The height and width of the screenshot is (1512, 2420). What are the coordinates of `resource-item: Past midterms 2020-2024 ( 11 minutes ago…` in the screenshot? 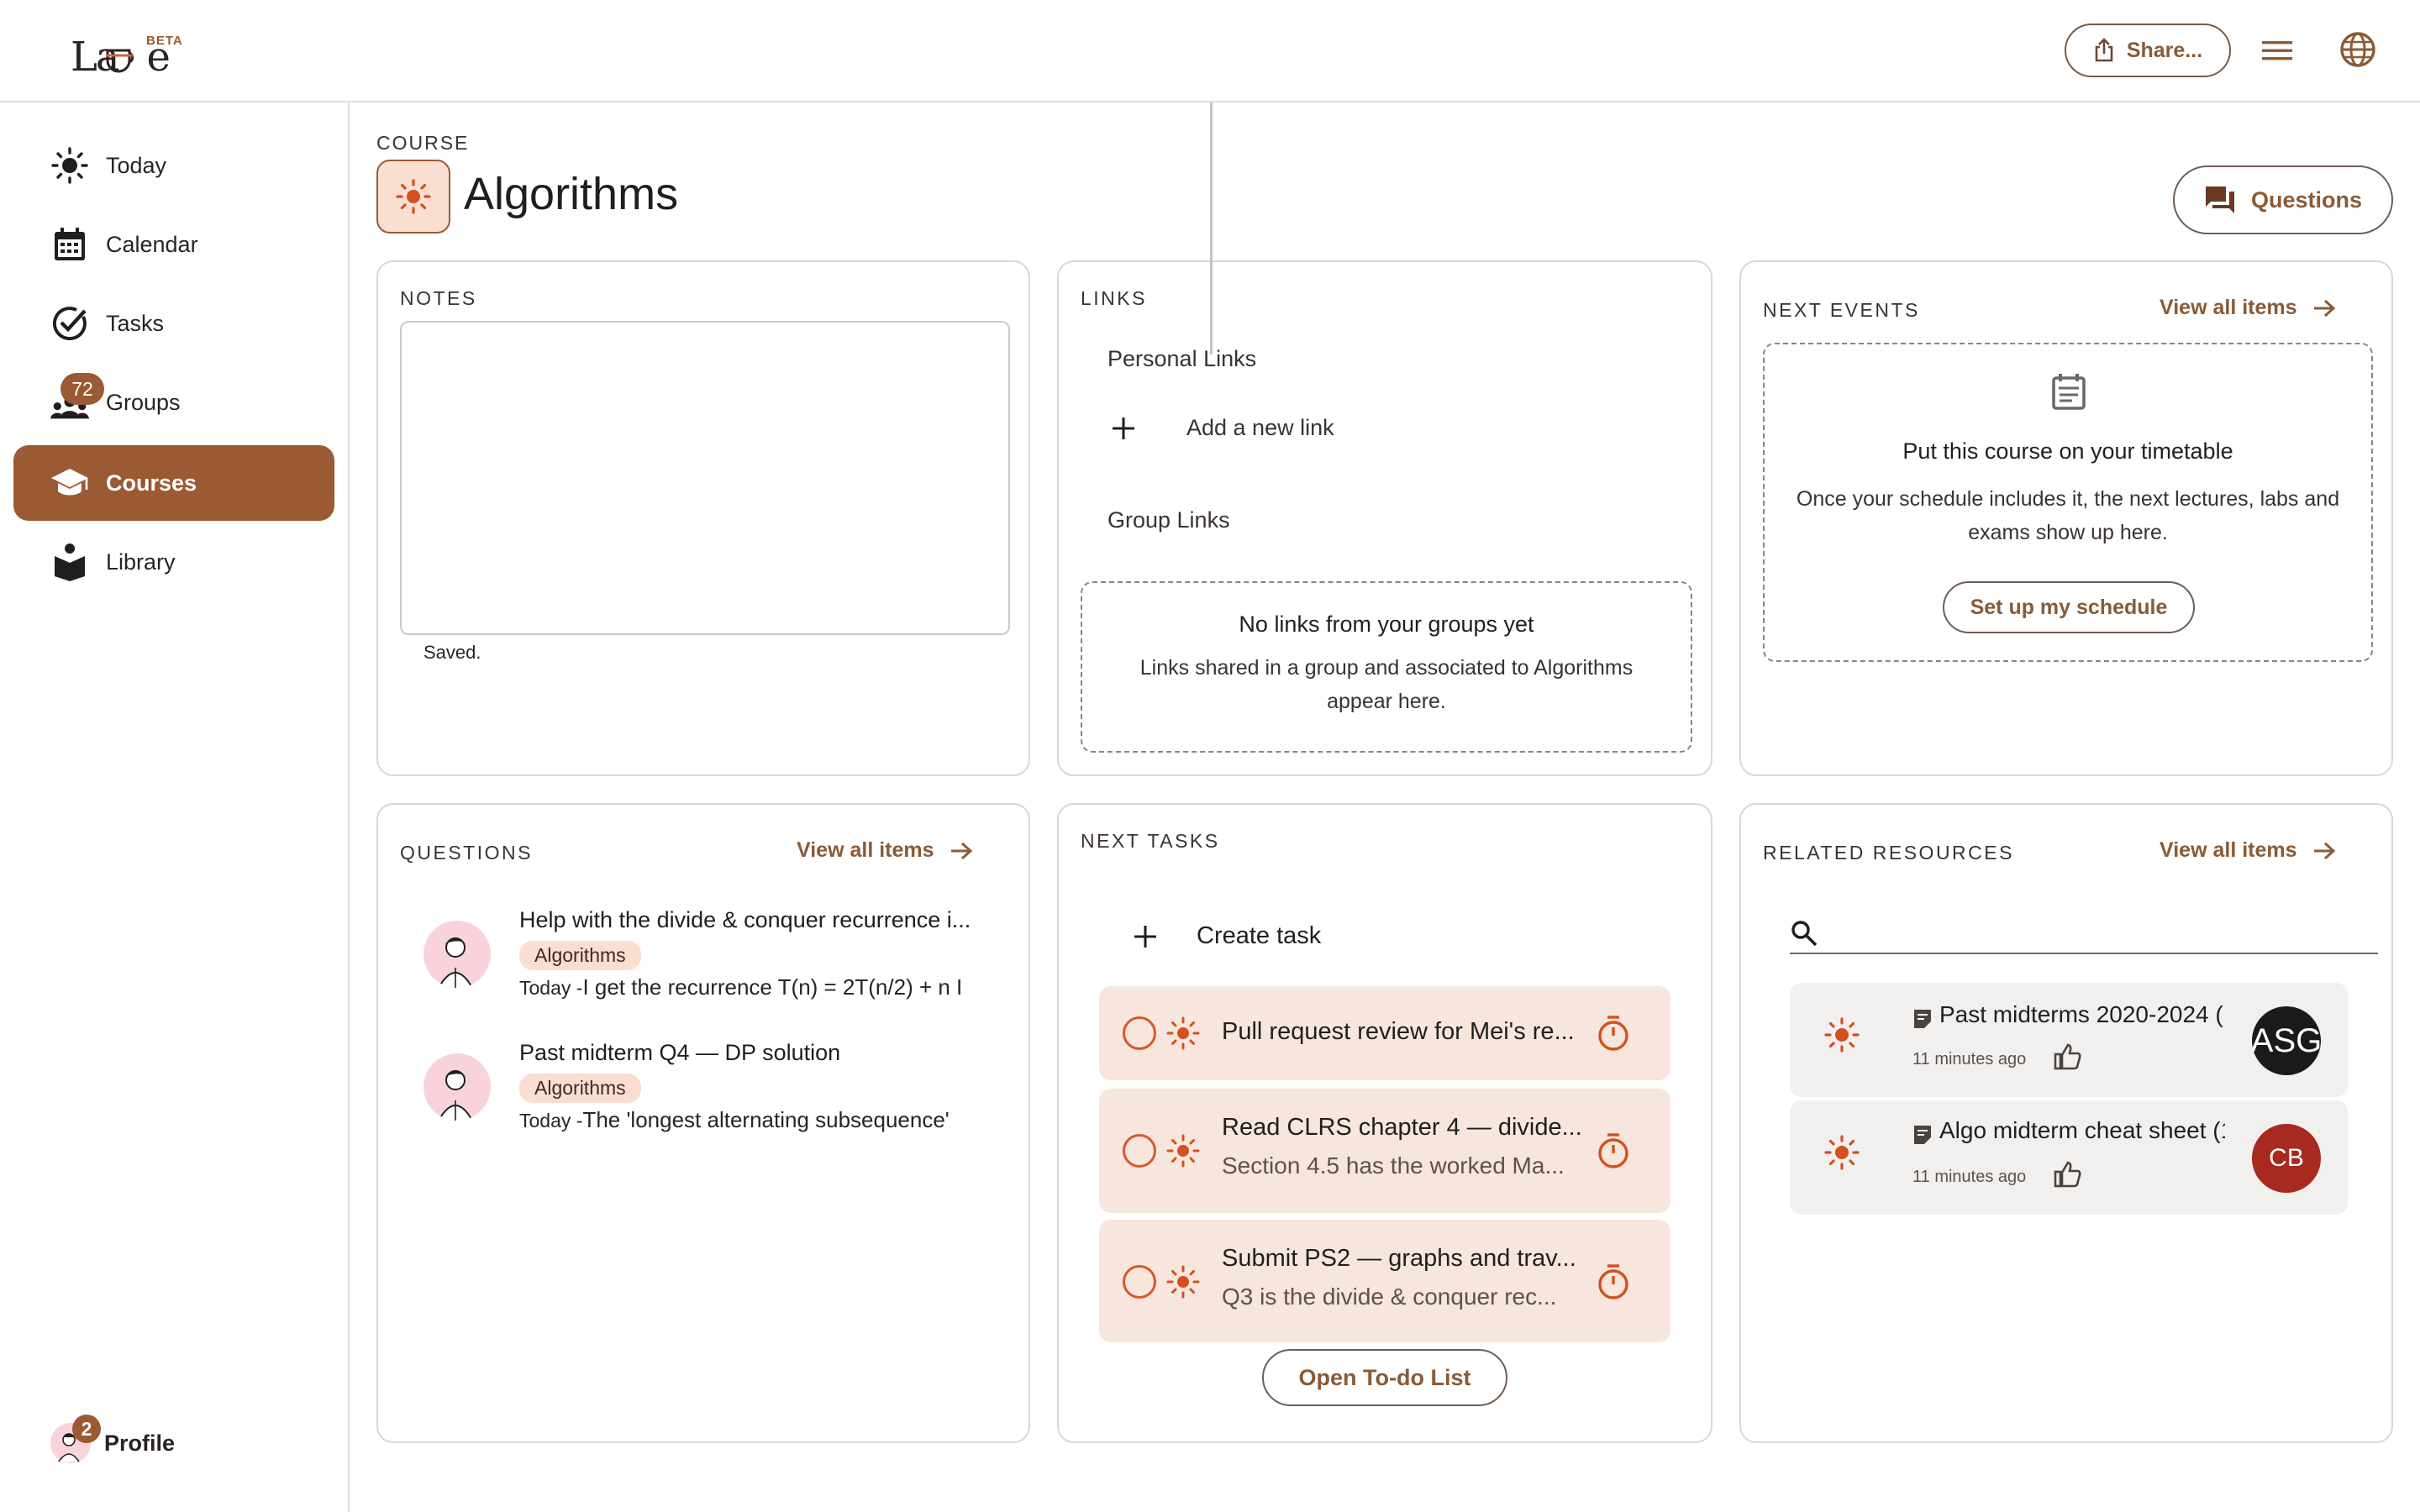 It's located at (2069, 1040).